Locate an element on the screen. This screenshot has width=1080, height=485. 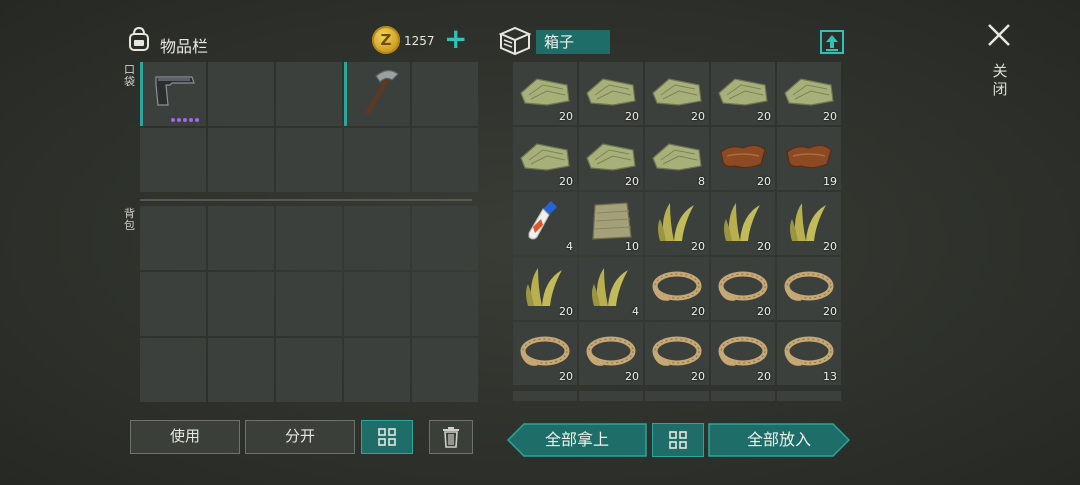
container-slot: 13 is located at coordinates (809, 353).